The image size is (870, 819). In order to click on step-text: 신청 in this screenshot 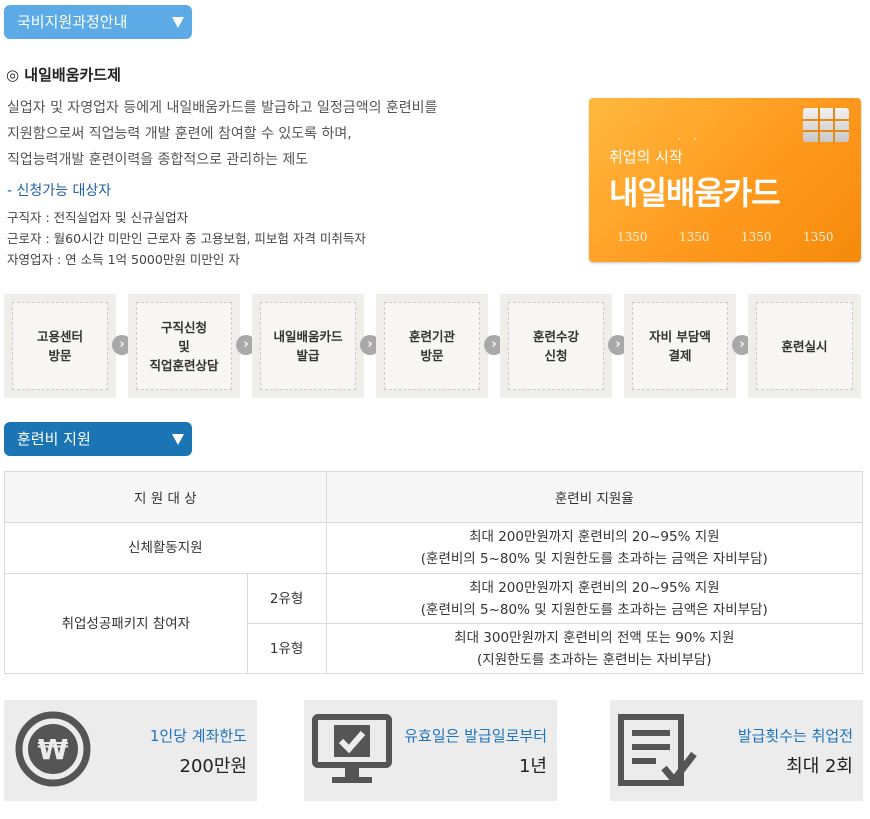, I will do `click(556, 355)`.